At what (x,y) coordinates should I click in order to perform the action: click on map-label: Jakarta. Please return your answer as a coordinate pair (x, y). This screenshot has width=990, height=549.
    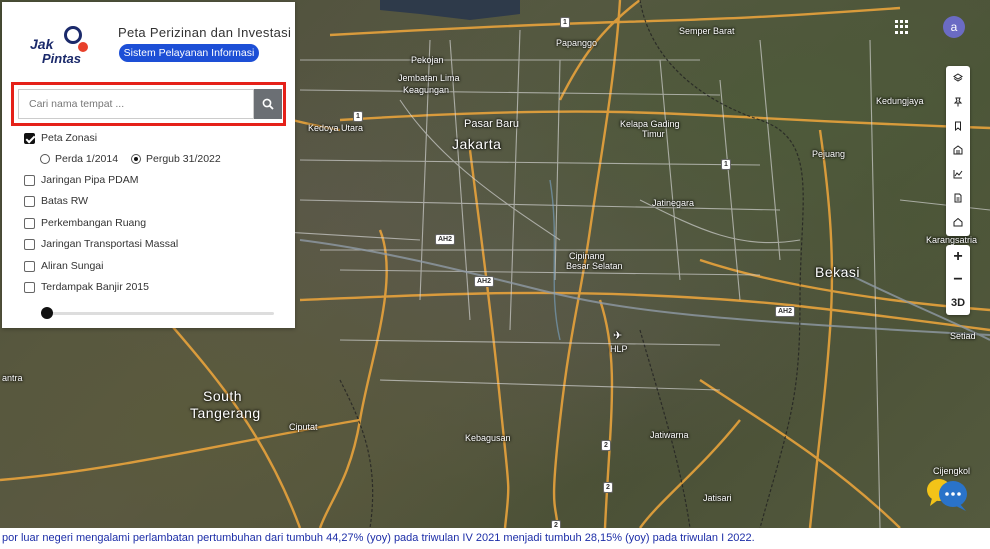
    Looking at the image, I should click on (477, 144).